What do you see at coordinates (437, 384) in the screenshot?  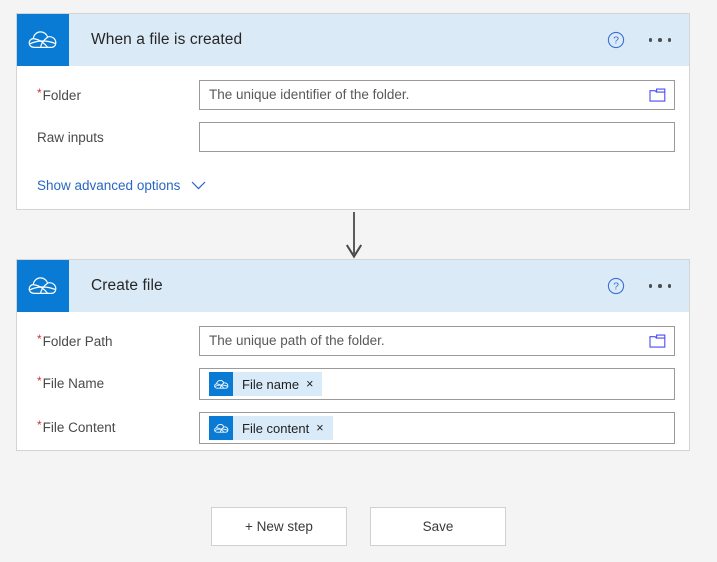 I see `file-name-input: File name ×` at bounding box center [437, 384].